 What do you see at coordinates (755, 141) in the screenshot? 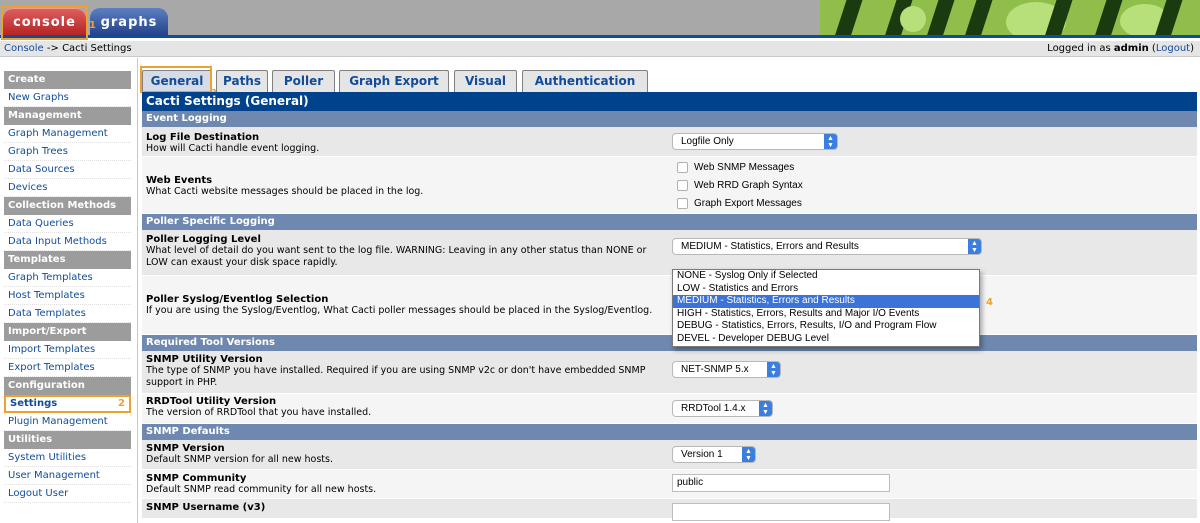
I see `log-destination-select: Logfile Only ▲ ▼` at bounding box center [755, 141].